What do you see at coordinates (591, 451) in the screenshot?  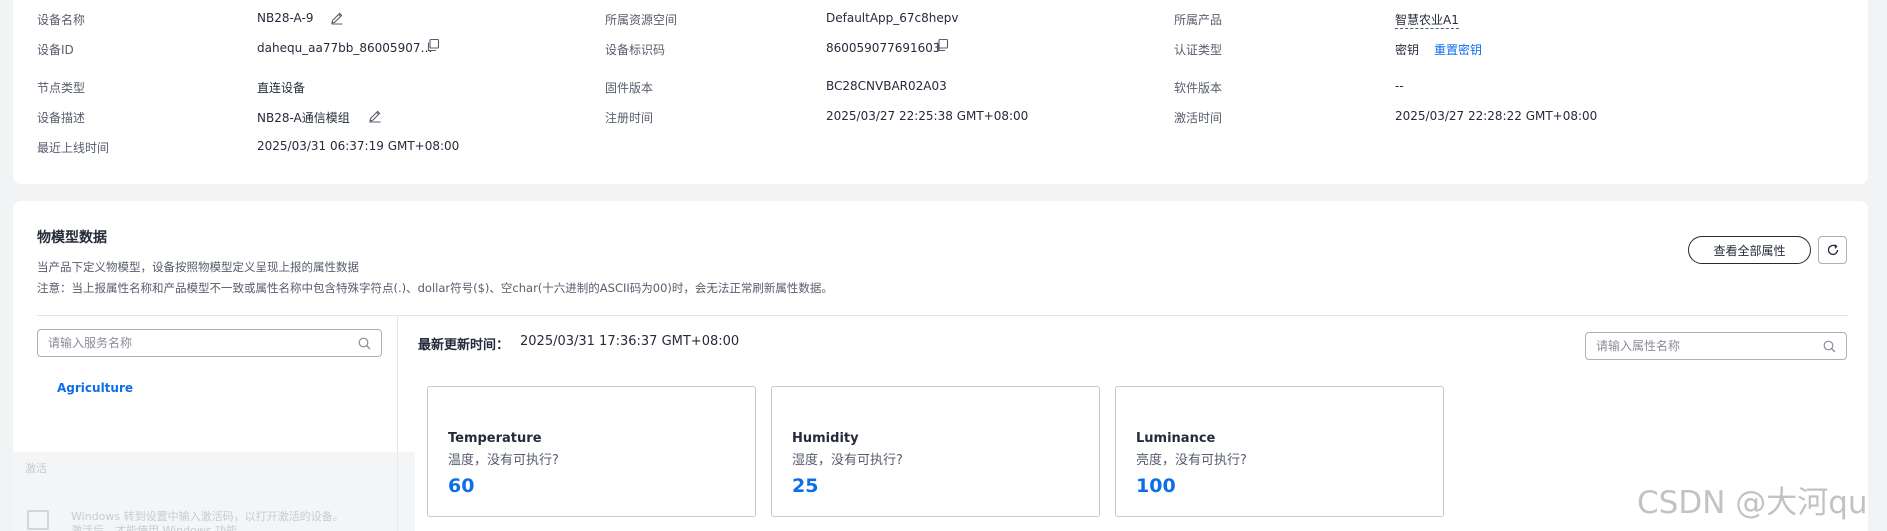 I see `property-card-temperature: Temperature 温度，没有可执行? 60` at bounding box center [591, 451].